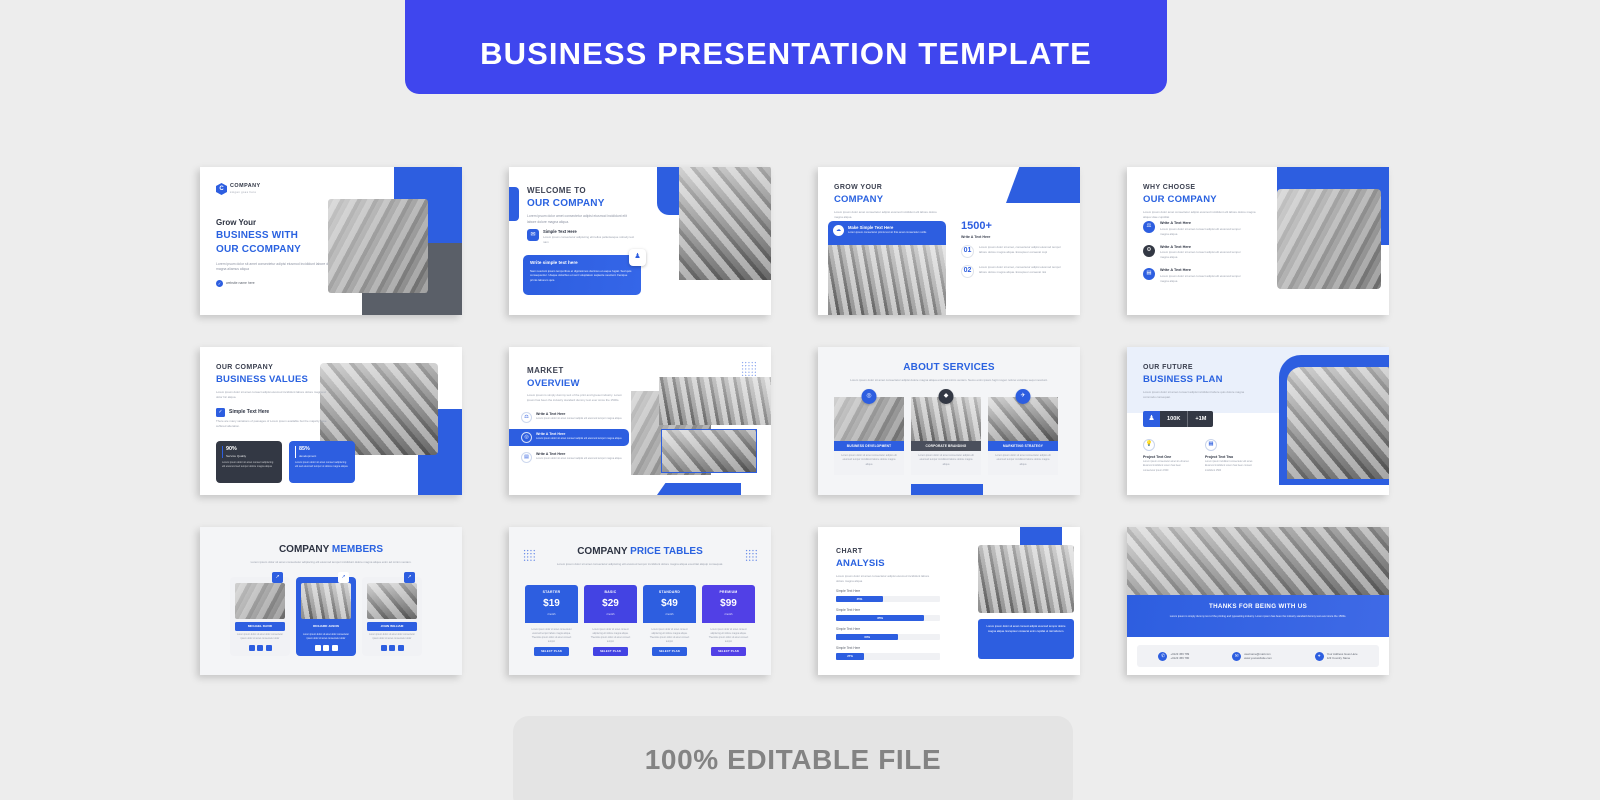 Image resolution: width=1600 pixels, height=800 pixels. I want to click on service-title: BUSINESS DEVELOPMENT, so click(869, 446).